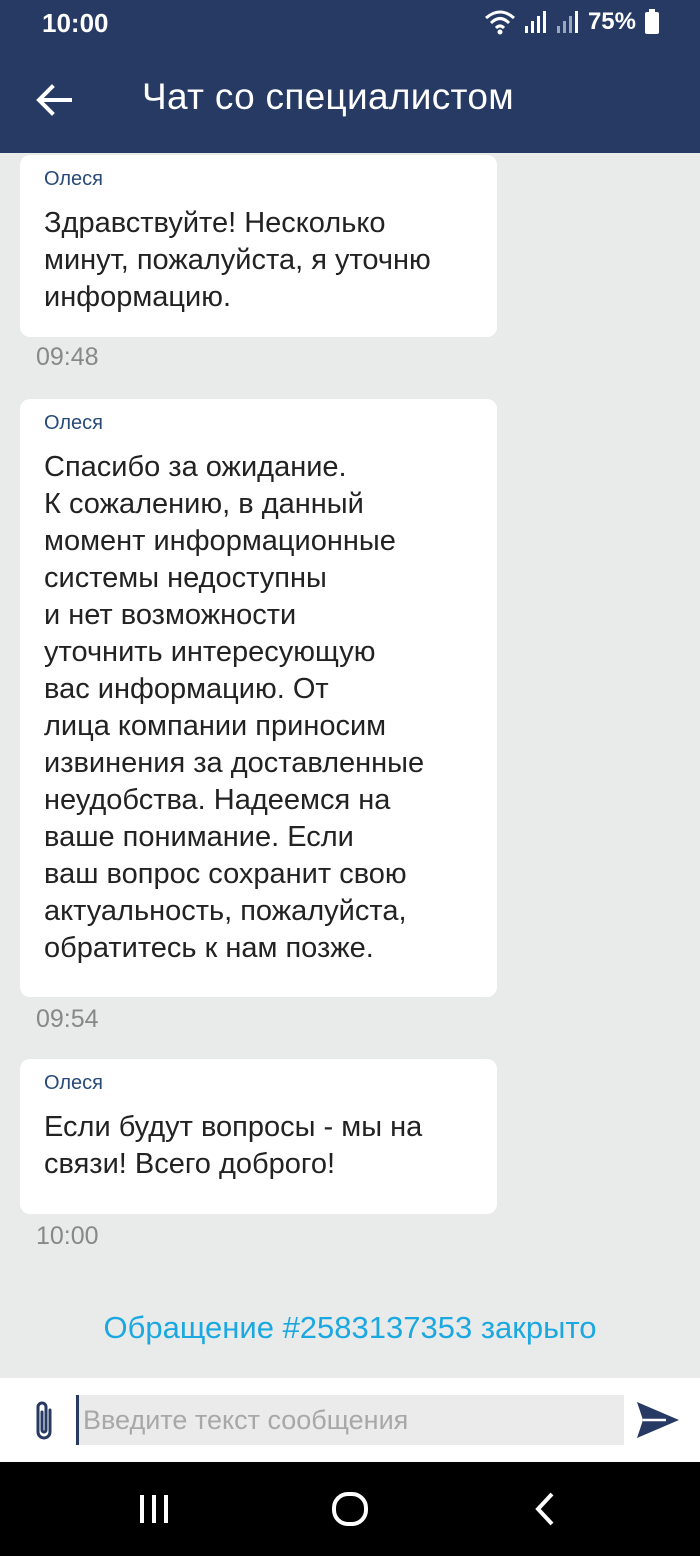 Image resolution: width=700 pixels, height=1556 pixels. I want to click on nav-back-button, so click(546, 1511).